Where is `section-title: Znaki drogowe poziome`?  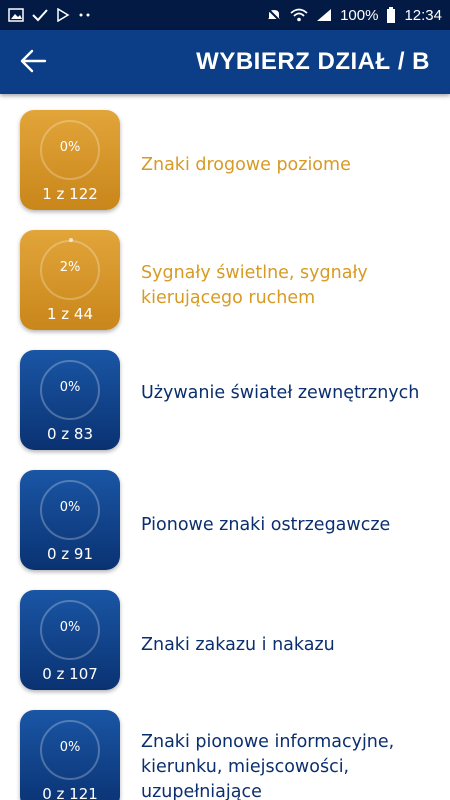 section-title: Znaki drogowe poziome is located at coordinates (286, 165).